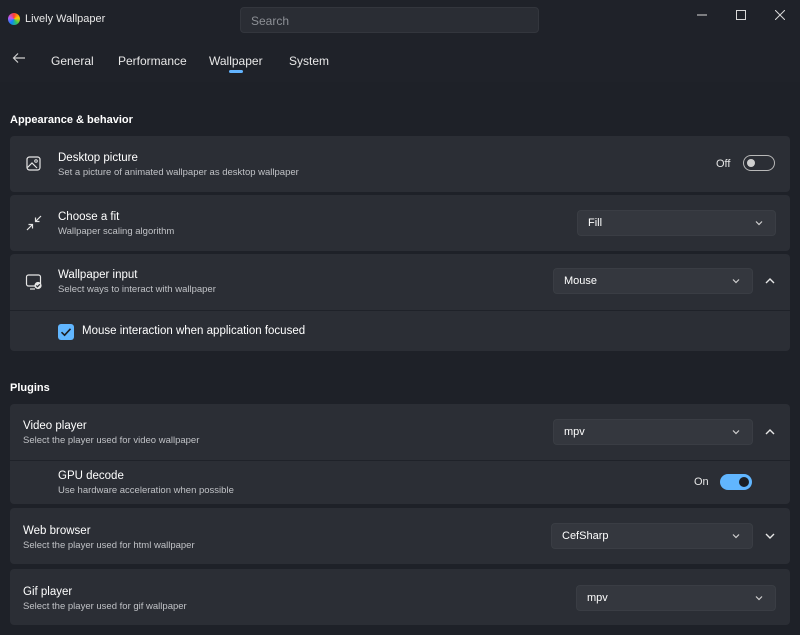 This screenshot has height=635, width=800. I want to click on screen-check-icon, so click(33, 282).